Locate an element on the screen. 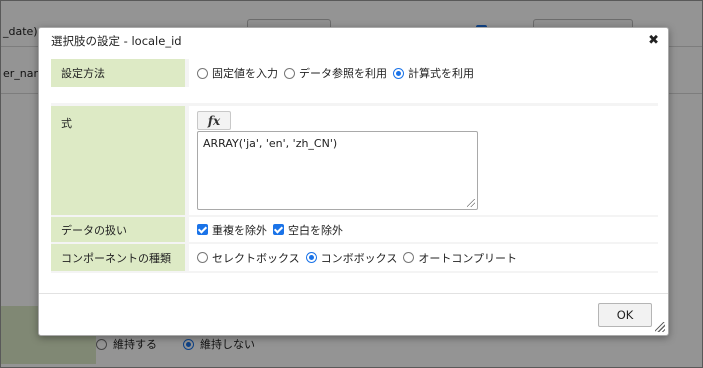 This screenshot has width=703, height=368. radio-data-reference-label: データ参照を利用 is located at coordinates (343, 73).